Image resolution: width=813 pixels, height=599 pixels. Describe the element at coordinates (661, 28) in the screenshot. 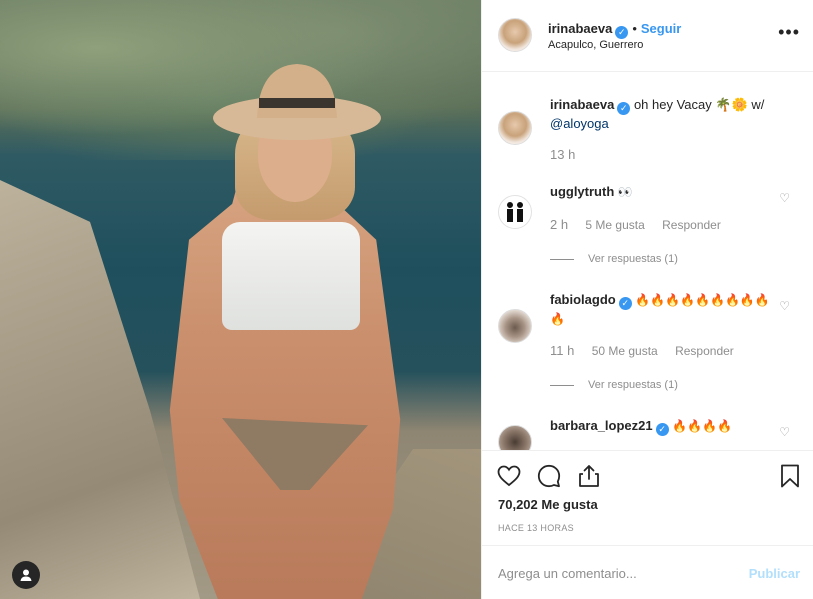

I see `follow-button: Seguir` at that location.